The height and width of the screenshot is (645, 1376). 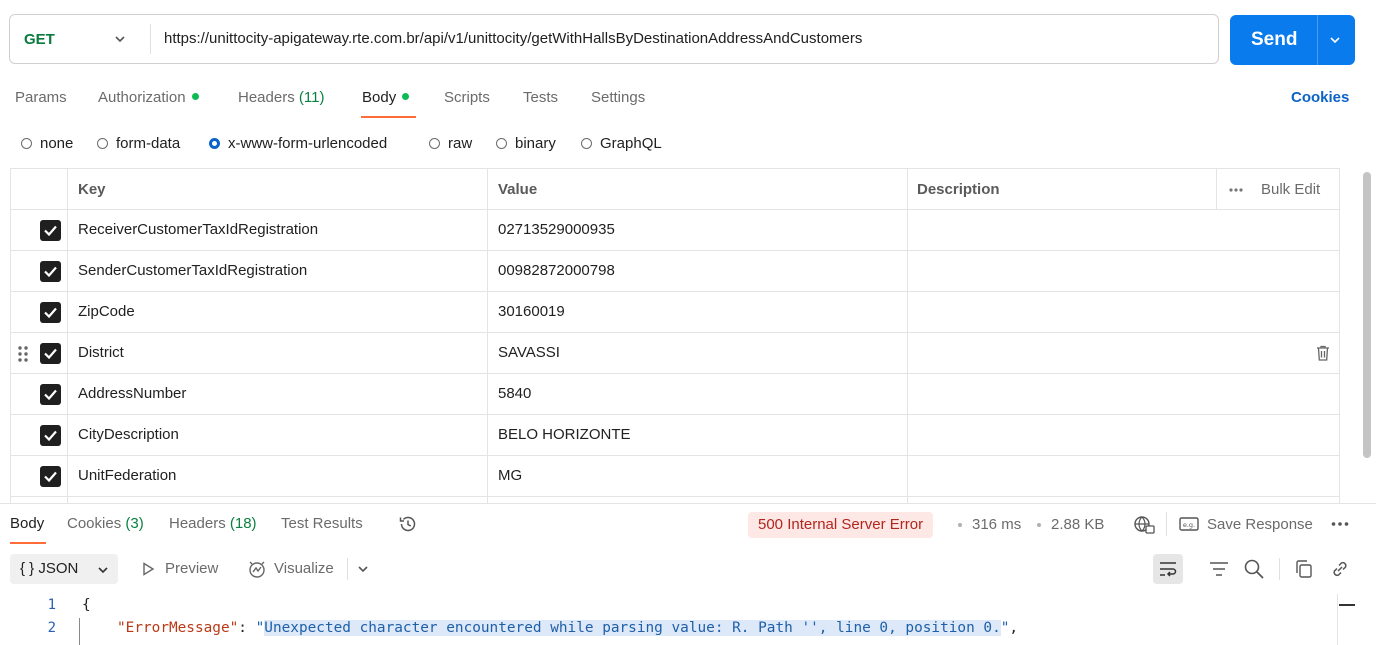 What do you see at coordinates (128, 434) in the screenshot?
I see `row-key: CityDescription` at bounding box center [128, 434].